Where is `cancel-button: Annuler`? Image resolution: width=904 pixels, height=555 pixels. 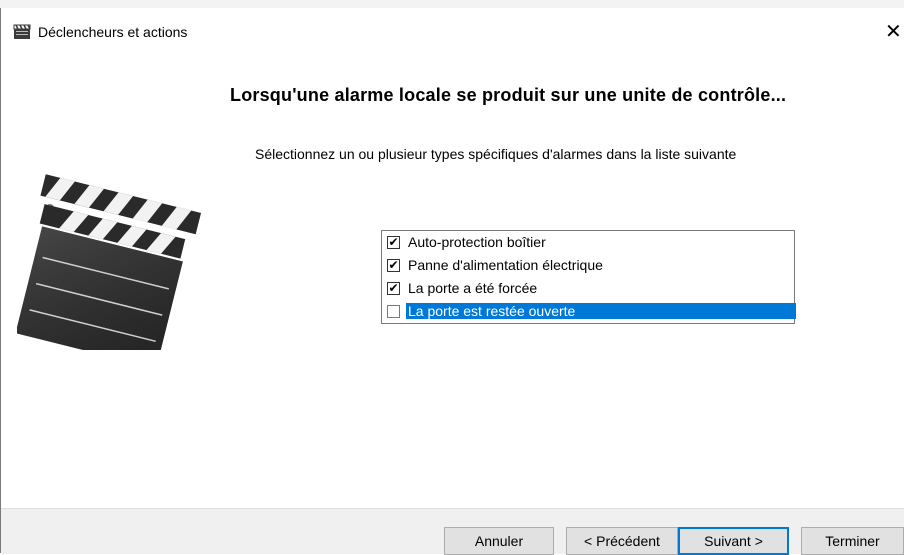 cancel-button: Annuler is located at coordinates (499, 541).